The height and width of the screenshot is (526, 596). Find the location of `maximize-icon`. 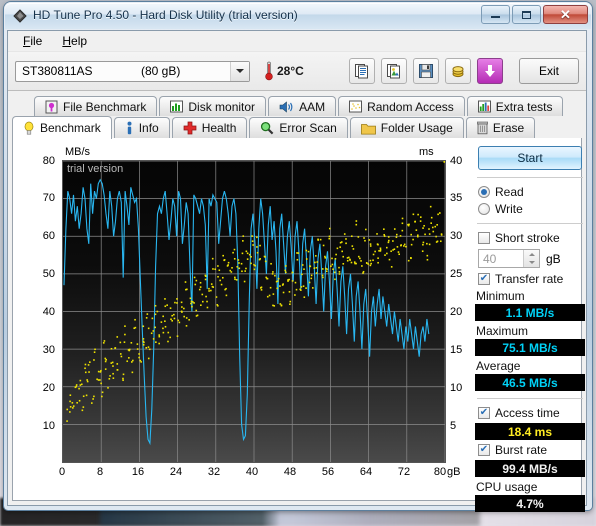

maximize-icon is located at coordinates (526, 14).